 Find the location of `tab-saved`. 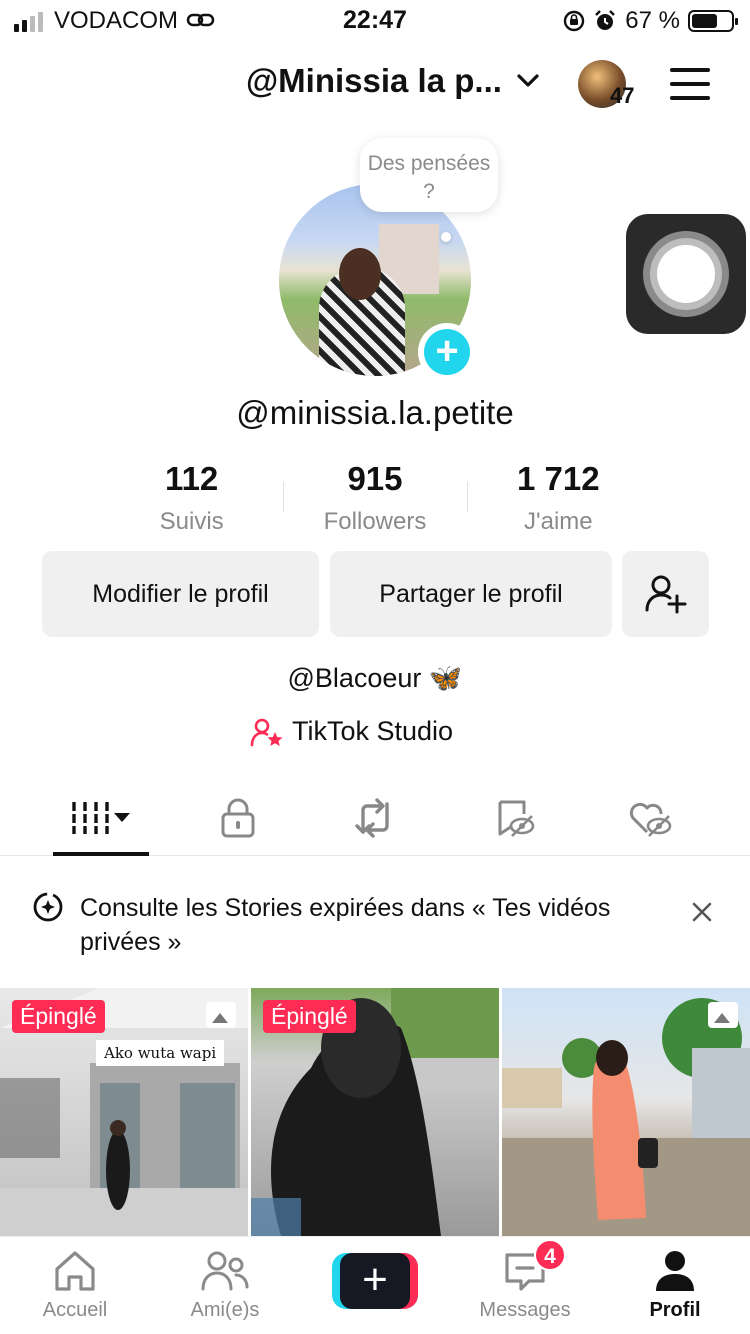

tab-saved is located at coordinates (515, 818).